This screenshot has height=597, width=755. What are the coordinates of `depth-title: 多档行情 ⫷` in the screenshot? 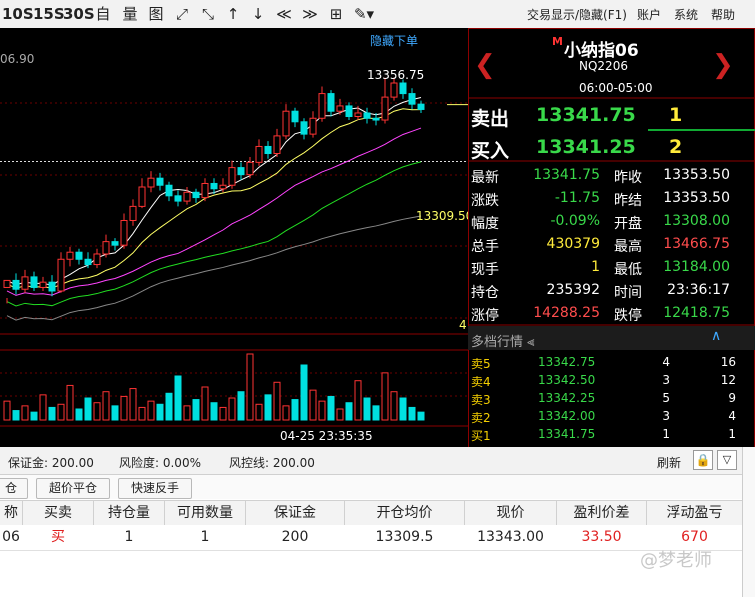 It's located at (503, 340).